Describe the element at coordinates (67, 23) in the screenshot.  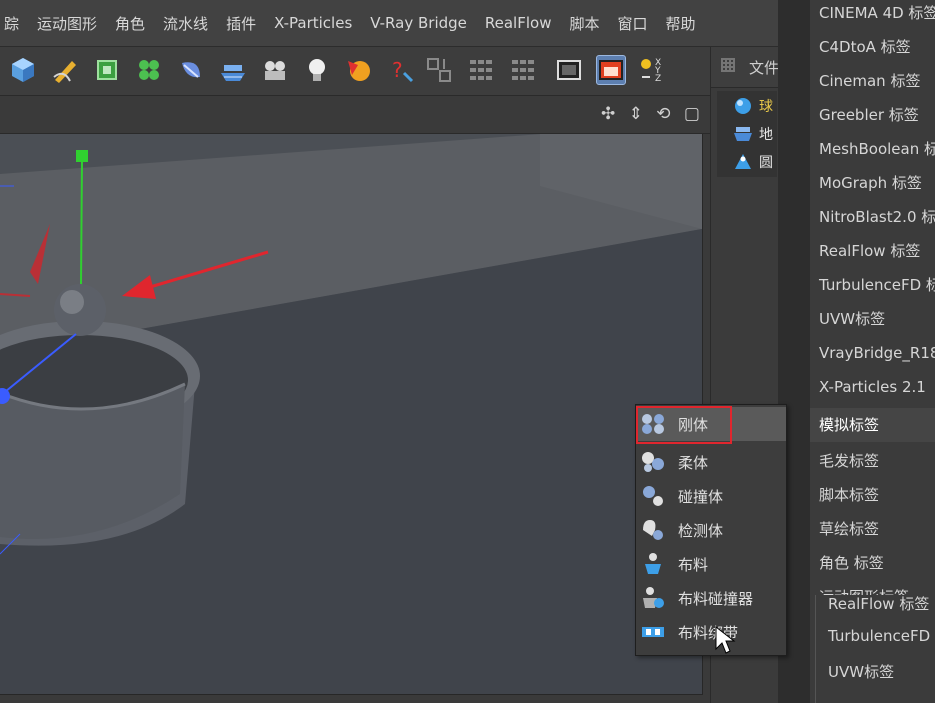
I see `menu-item-mograph: 运动图形` at that location.